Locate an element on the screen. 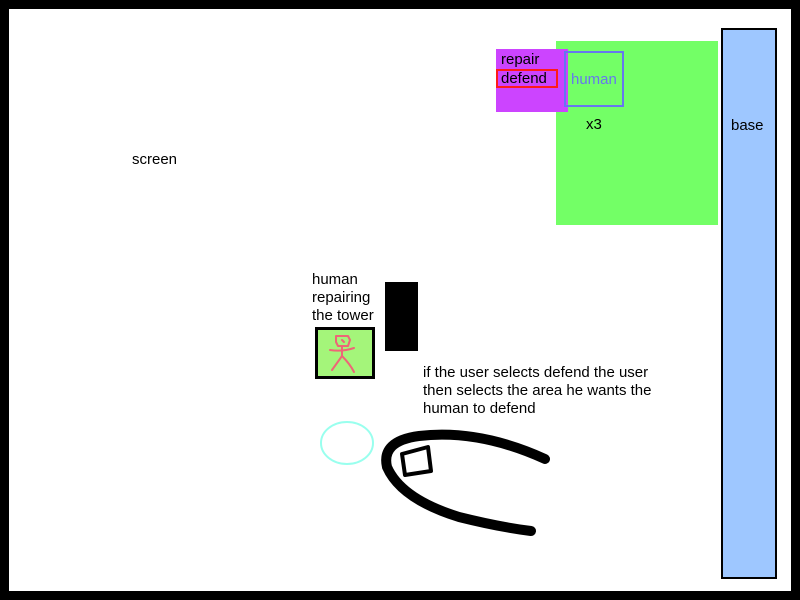 The width and height of the screenshot is (800, 600). sketch-layer is located at coordinates (435, 478).